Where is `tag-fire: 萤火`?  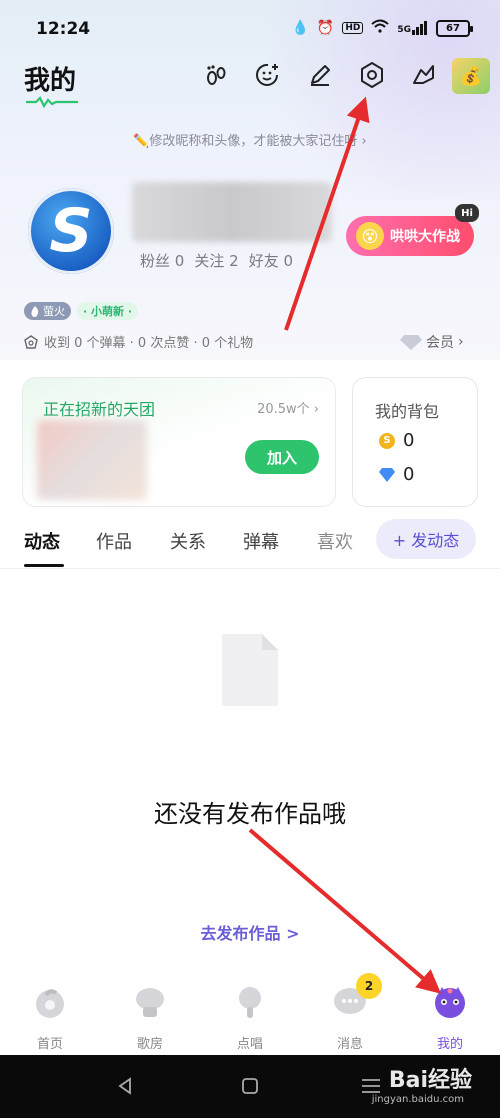
tag-fire: 萤火 is located at coordinates (47, 311).